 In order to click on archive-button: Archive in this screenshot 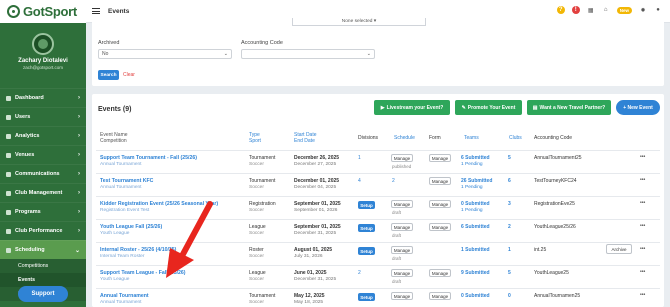, I will do `click(619, 249)`.